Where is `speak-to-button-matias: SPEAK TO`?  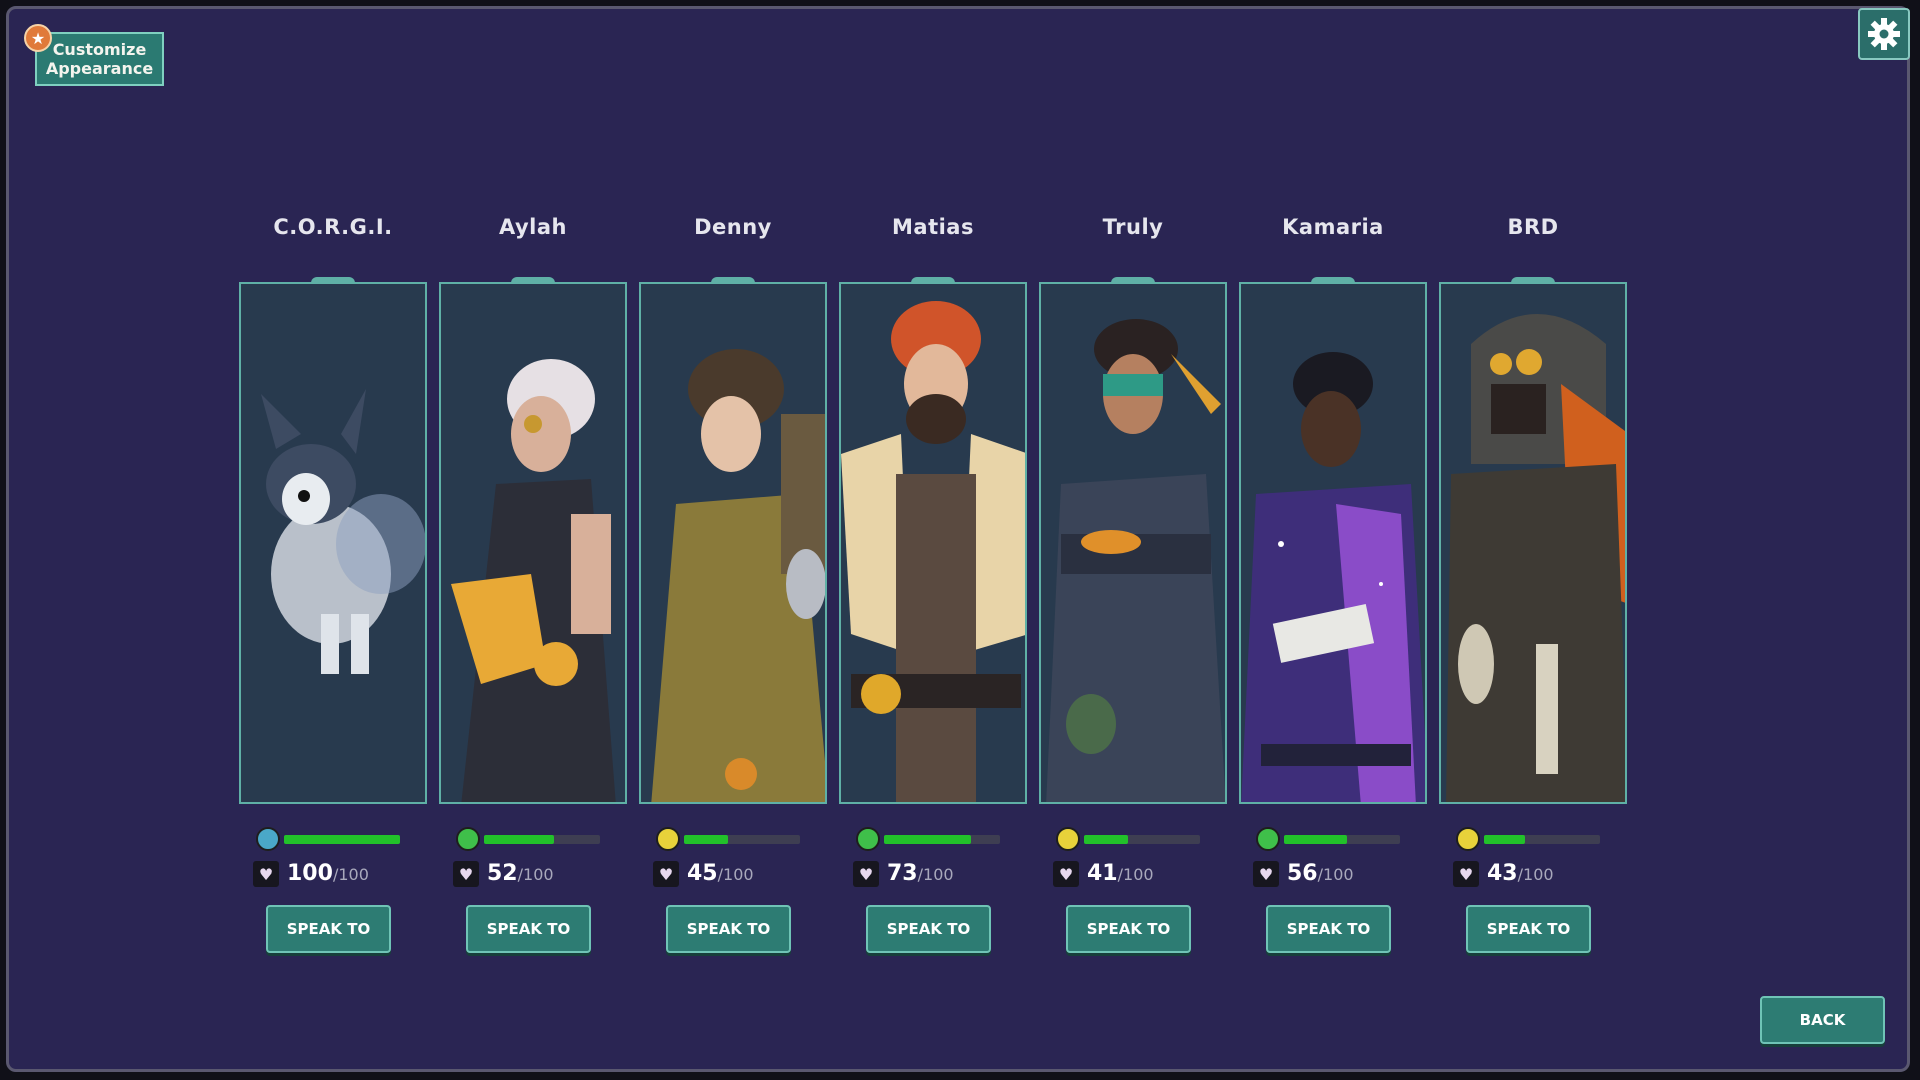 speak-to-button-matias: SPEAK TO is located at coordinates (928, 929).